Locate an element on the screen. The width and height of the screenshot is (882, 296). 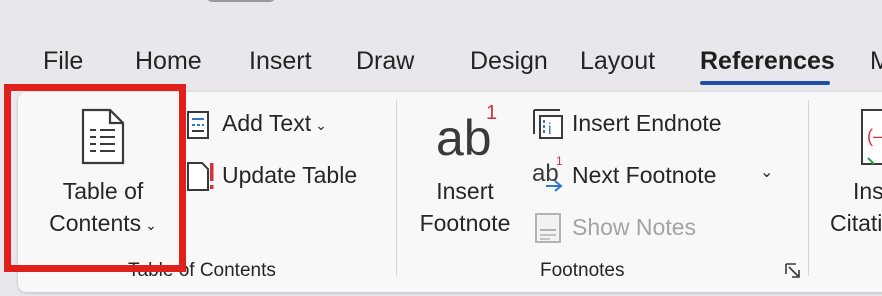
tab-draw: Draw is located at coordinates (385, 61).